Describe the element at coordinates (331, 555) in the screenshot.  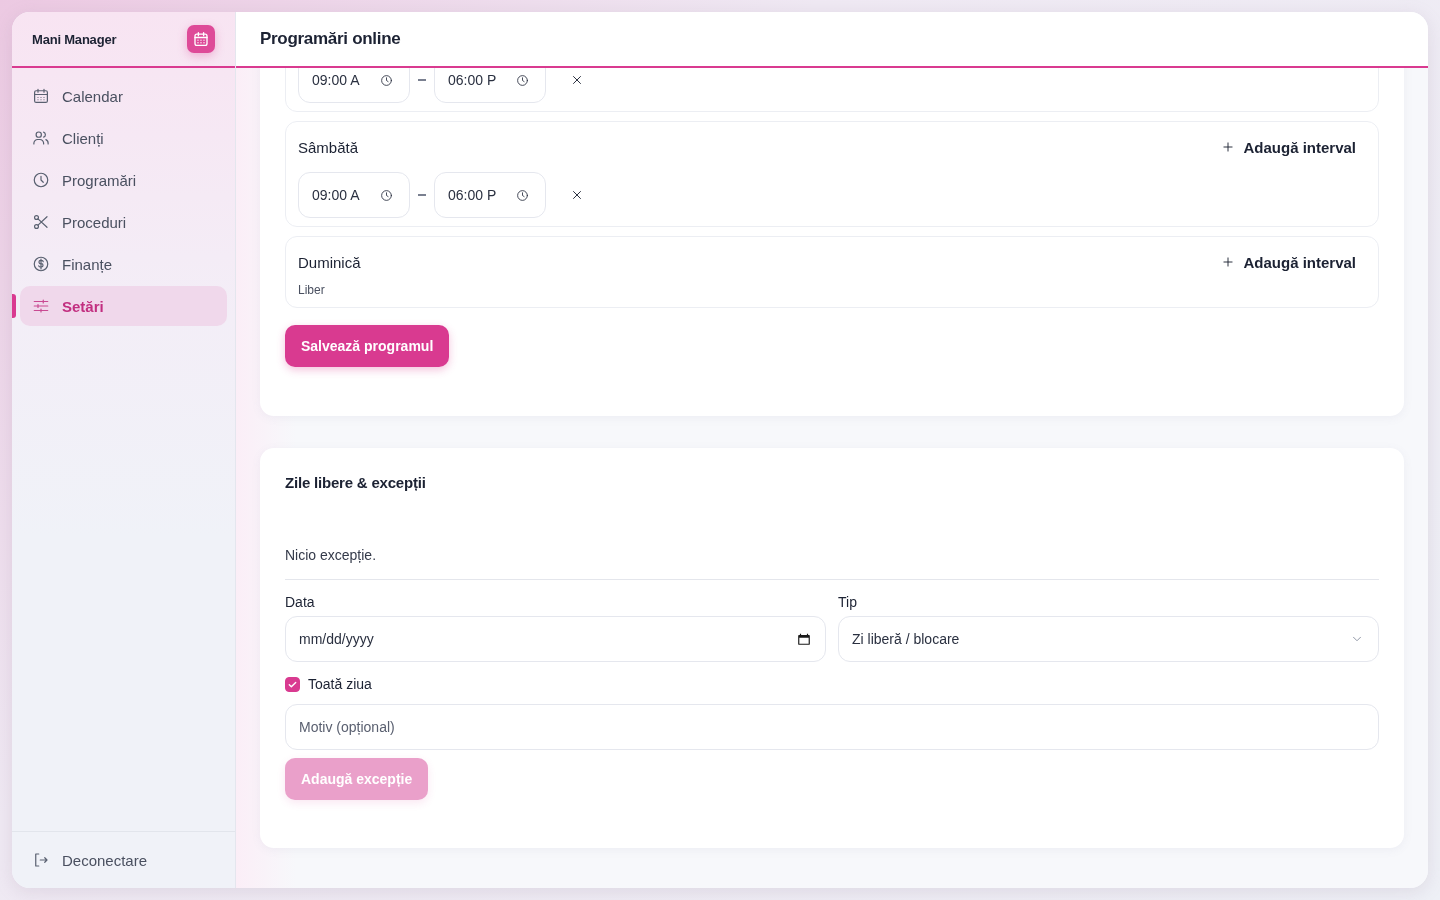
I see `empty-message: Nicio excepție.` at that location.